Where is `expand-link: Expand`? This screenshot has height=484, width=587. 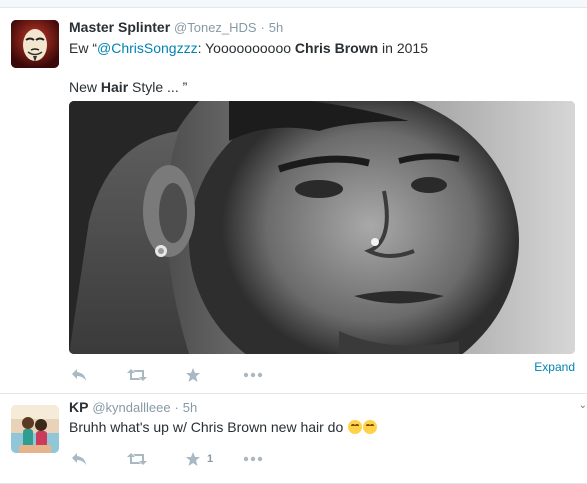 expand-link: Expand is located at coordinates (554, 367).